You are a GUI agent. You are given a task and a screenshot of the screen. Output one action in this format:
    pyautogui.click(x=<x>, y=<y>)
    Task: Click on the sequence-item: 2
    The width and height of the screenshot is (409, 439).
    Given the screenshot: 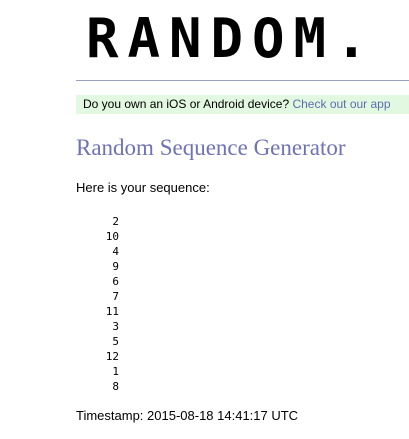 What is the action you would take?
    pyautogui.click(x=115, y=221)
    